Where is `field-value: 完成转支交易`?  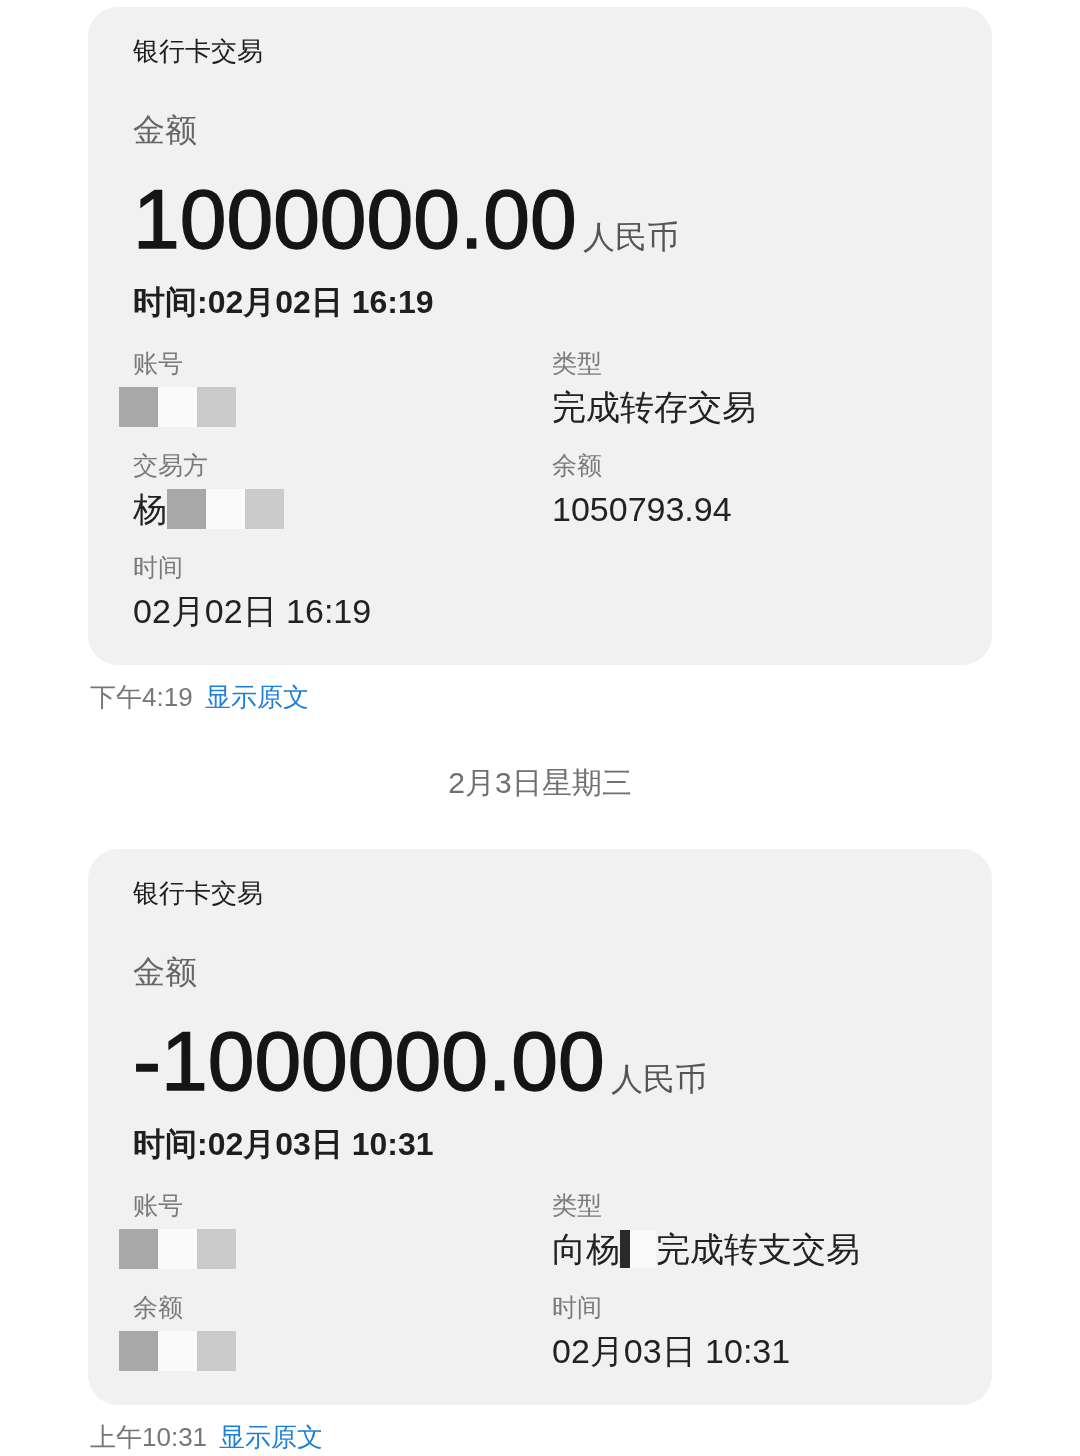 field-value: 完成转支交易 is located at coordinates (758, 1249).